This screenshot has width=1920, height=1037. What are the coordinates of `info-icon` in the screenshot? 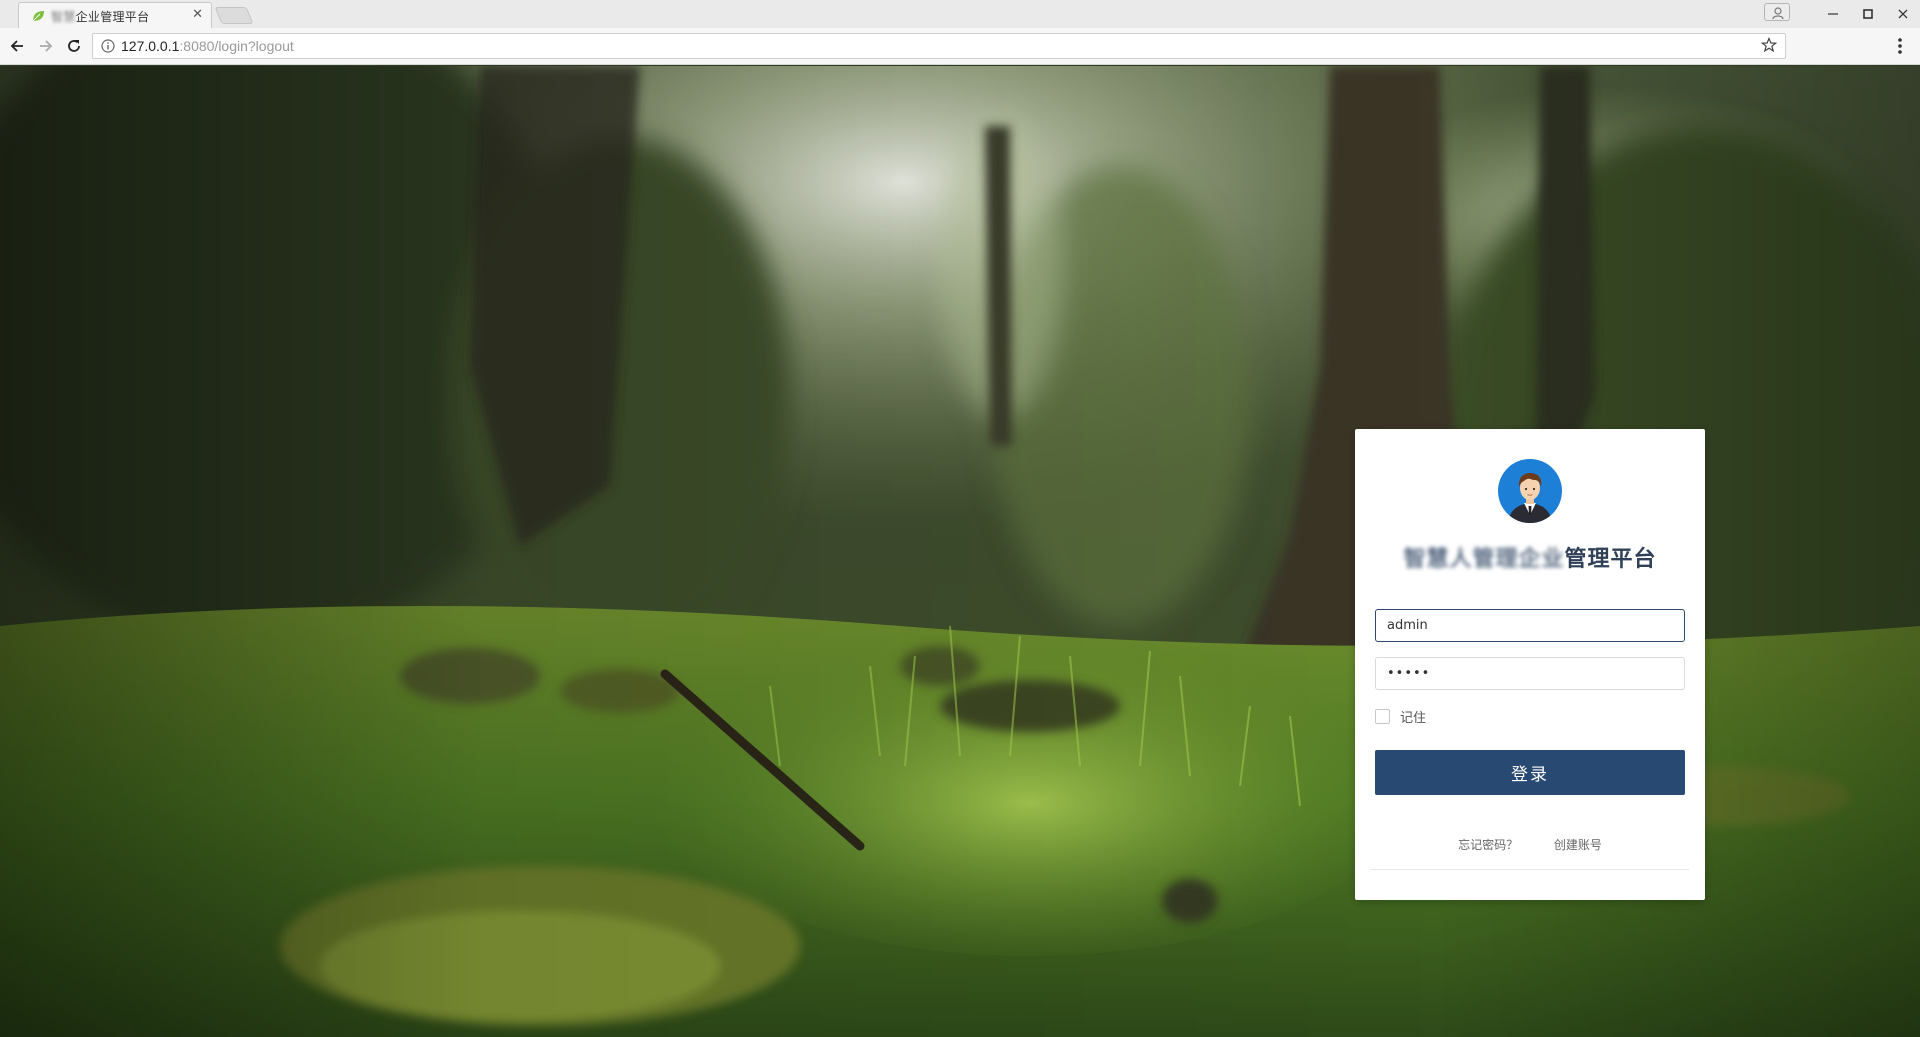 It's located at (108, 46).